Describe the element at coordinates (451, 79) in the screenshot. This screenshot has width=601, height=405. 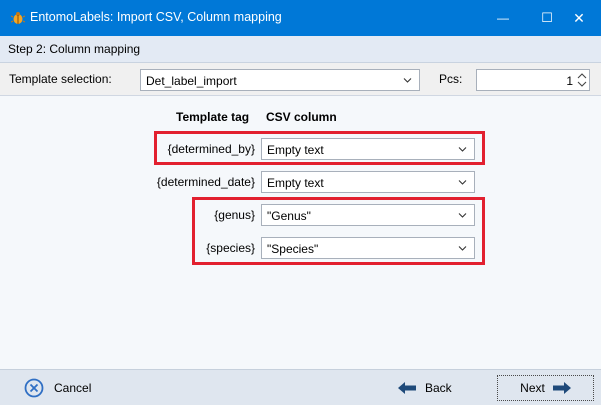
I see `pcs-label: Pcs:` at that location.